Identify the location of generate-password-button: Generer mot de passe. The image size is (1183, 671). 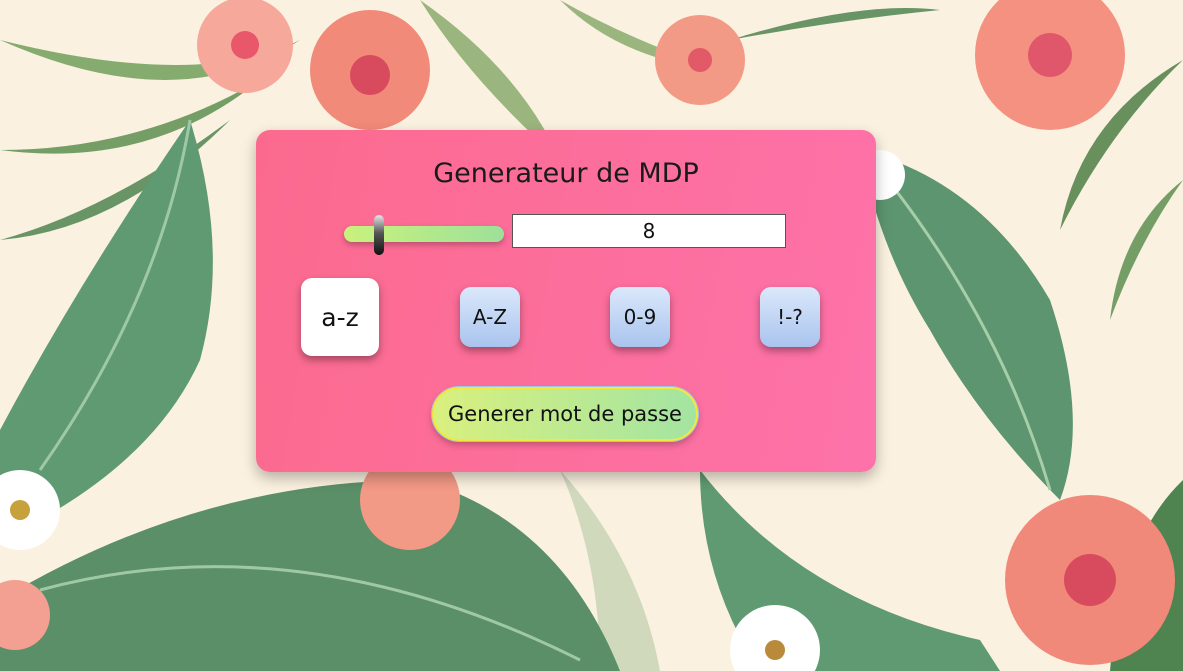
(565, 414).